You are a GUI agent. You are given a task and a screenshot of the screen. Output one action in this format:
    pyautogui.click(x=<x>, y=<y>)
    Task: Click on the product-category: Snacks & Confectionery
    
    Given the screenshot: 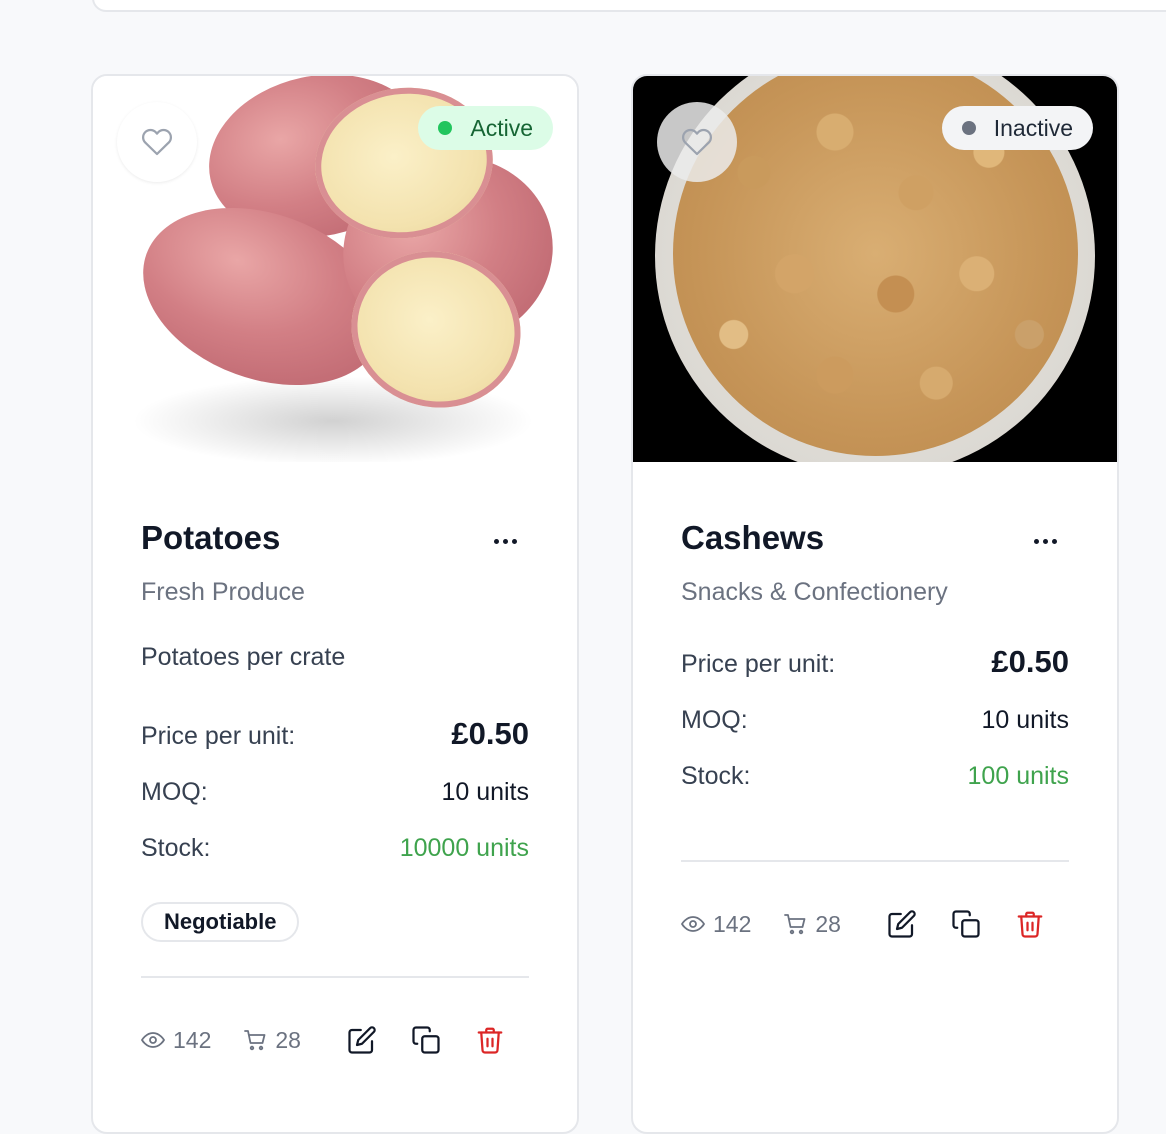 What is the action you would take?
    pyautogui.click(x=814, y=592)
    